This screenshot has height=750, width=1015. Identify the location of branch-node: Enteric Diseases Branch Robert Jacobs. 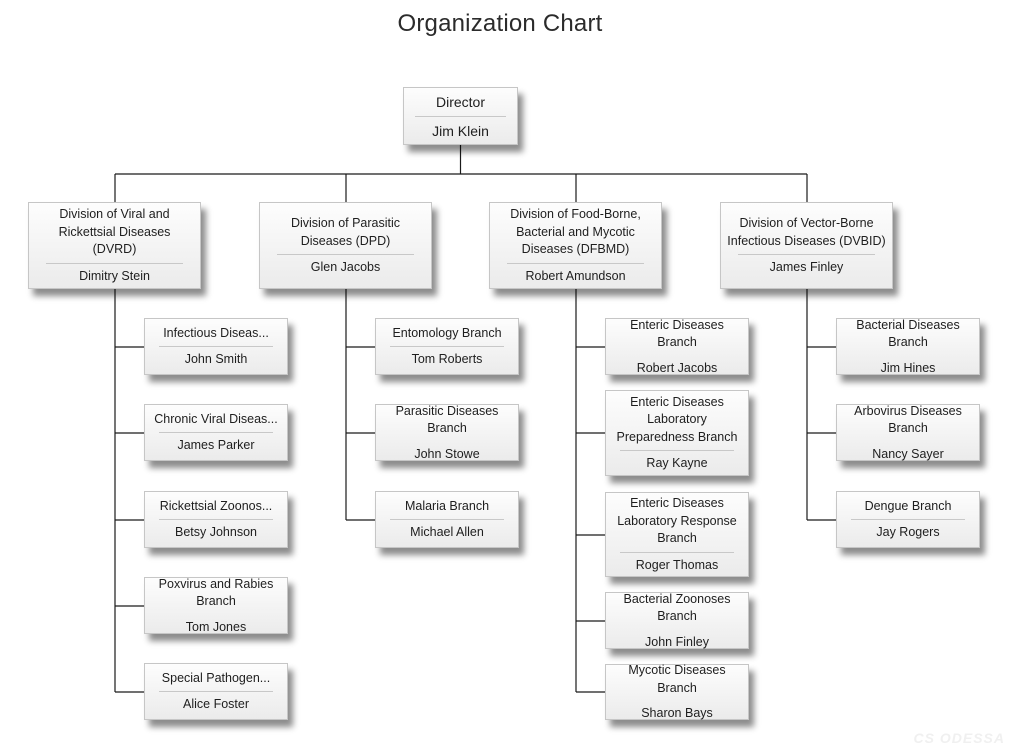
(677, 346).